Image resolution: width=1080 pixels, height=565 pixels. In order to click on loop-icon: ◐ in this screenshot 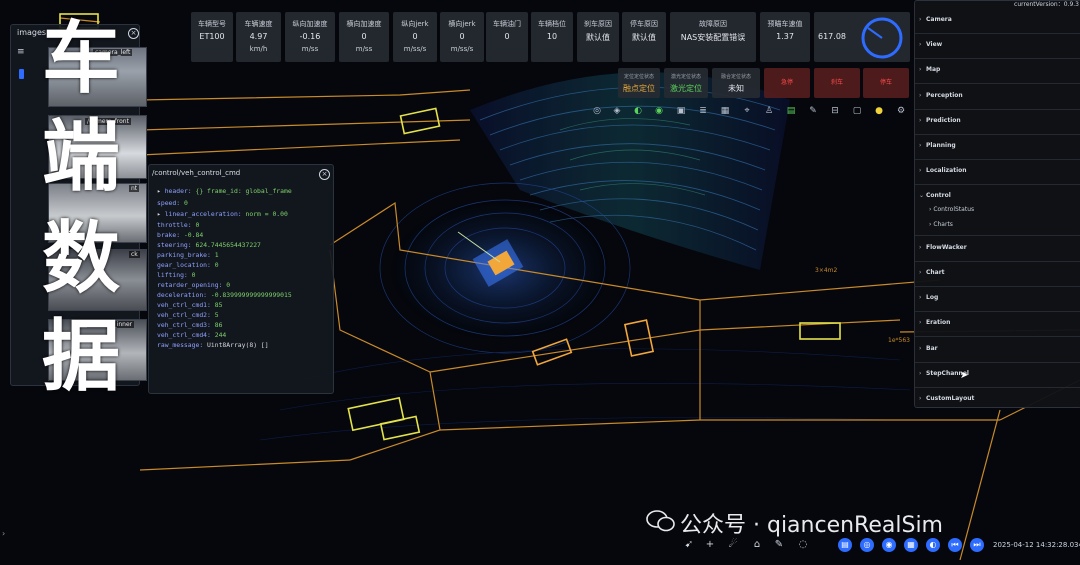, I will do `click(933, 545)`.